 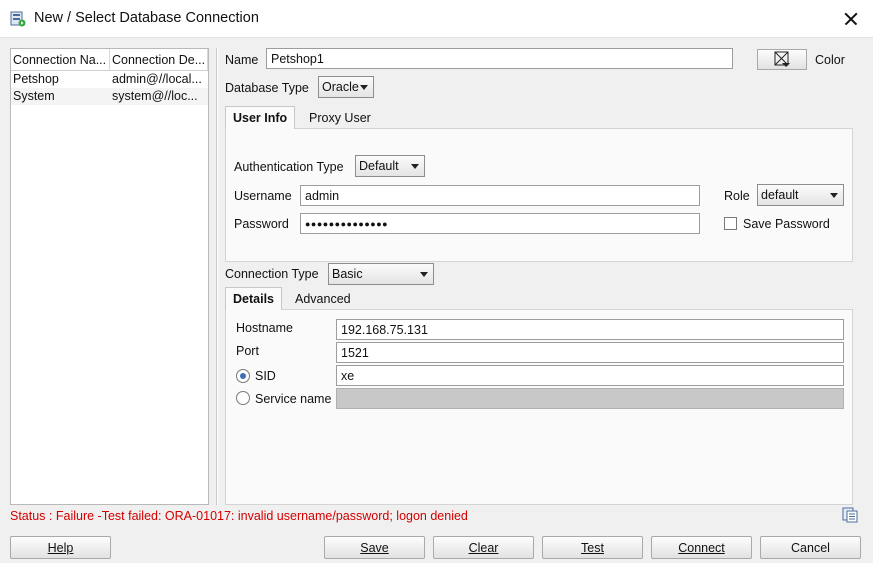 What do you see at coordinates (243, 376) in the screenshot?
I see `sid-radio` at bounding box center [243, 376].